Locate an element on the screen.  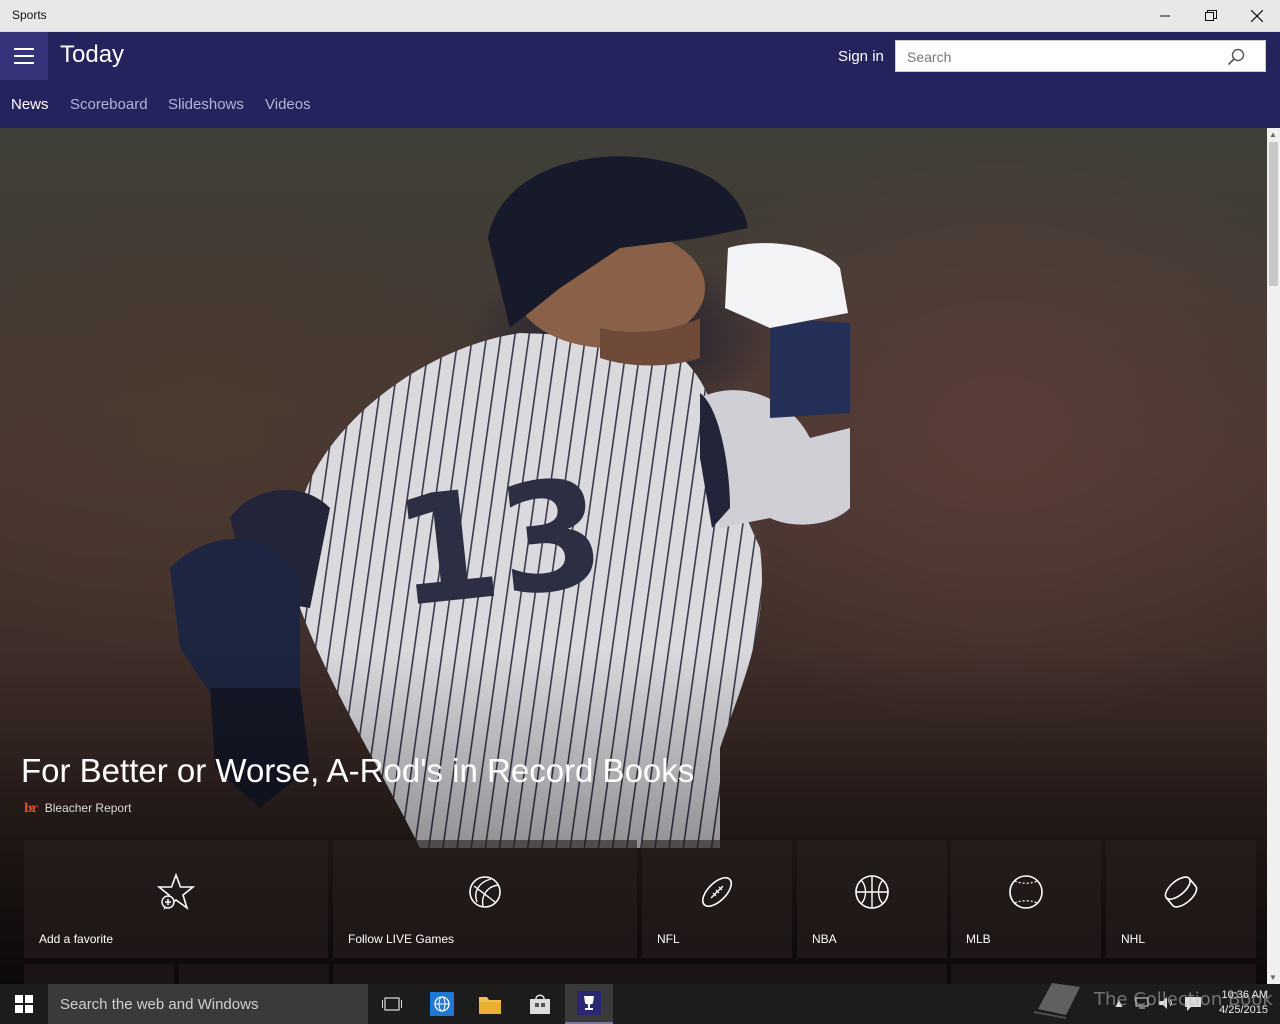
task-view-button is located at coordinates (392, 1004).